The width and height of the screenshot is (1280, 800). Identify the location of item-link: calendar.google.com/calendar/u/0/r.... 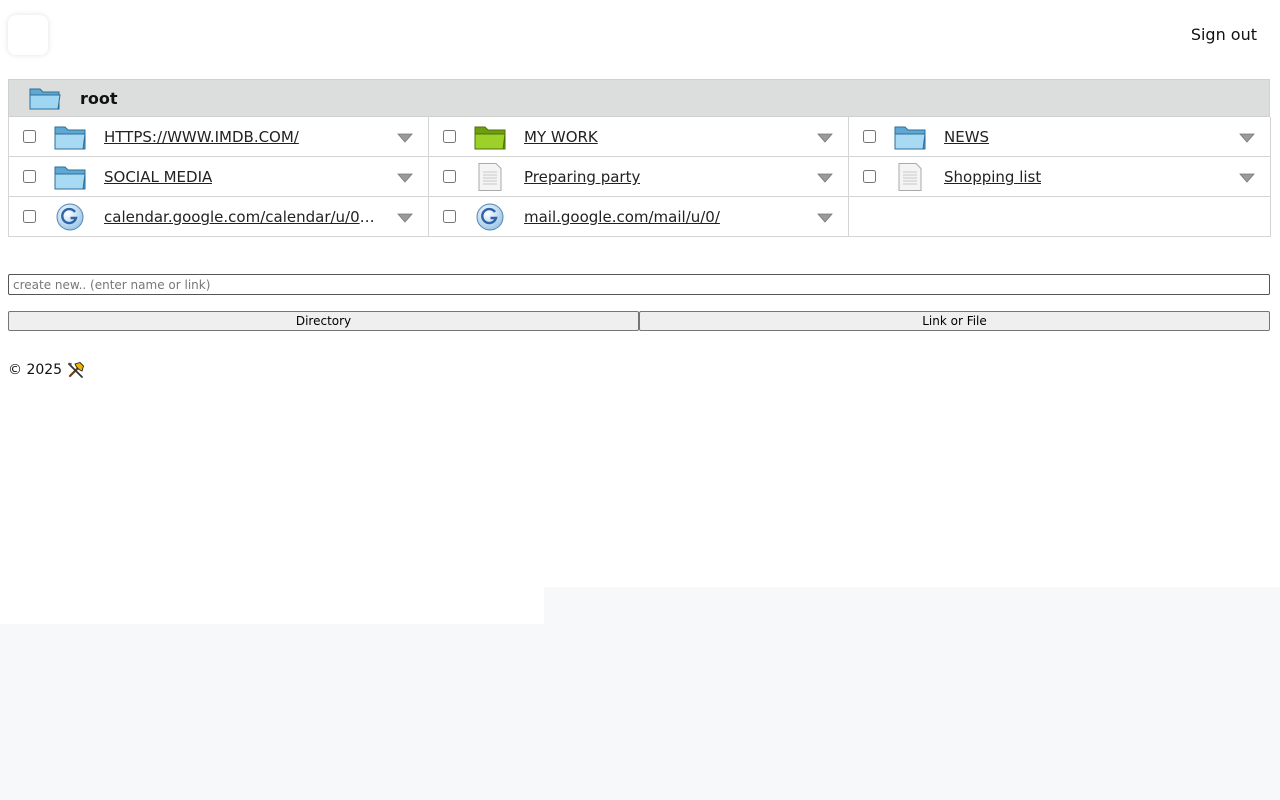
(240, 217).